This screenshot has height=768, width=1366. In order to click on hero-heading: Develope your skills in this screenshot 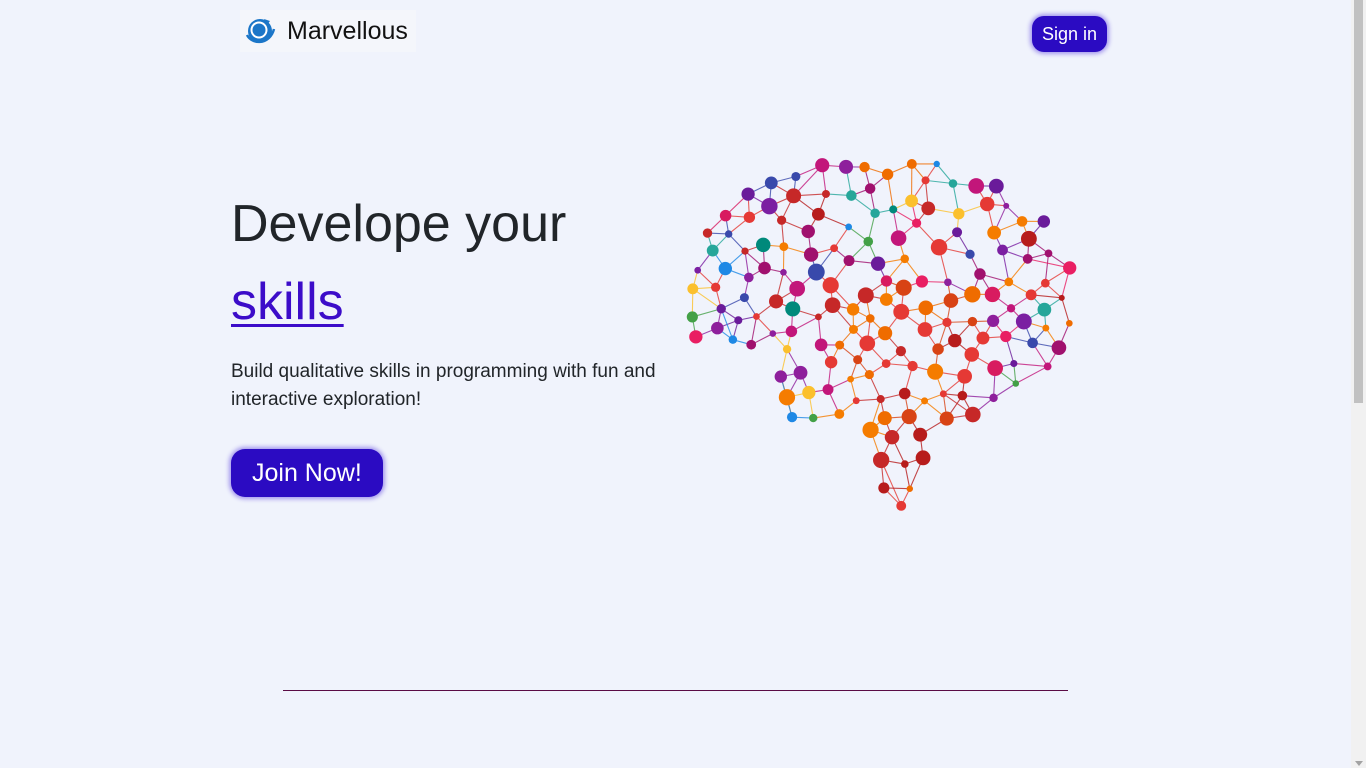, I will do `click(456, 263)`.